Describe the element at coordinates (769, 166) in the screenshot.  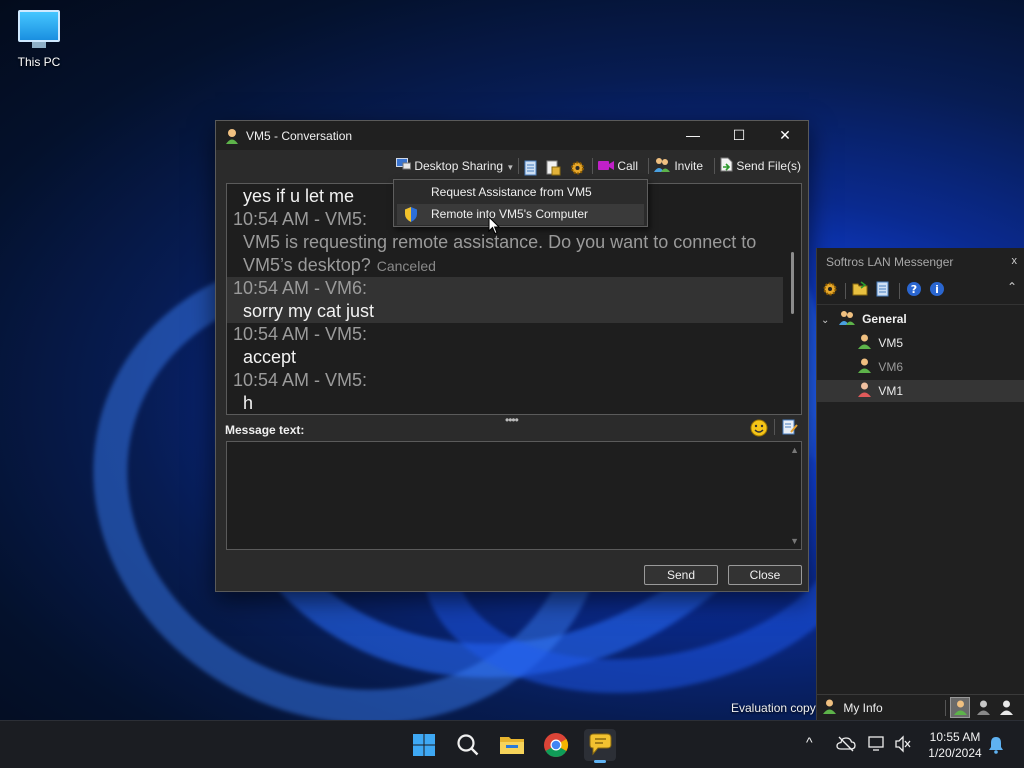
I see `send-files-label: Send File(s)` at that location.